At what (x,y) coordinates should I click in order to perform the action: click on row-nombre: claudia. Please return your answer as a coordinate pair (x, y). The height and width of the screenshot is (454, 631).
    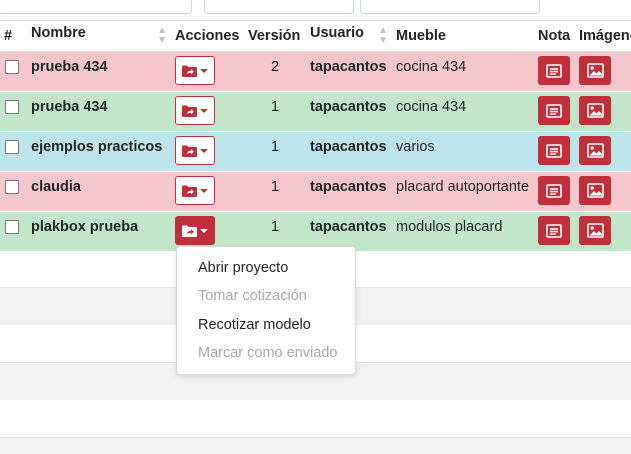
    Looking at the image, I should click on (56, 187).